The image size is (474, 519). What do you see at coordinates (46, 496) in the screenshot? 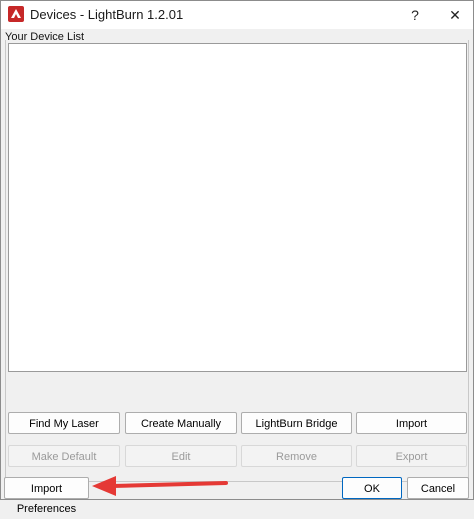
I see `import-preferences-button: Import Preferences` at bounding box center [46, 496].